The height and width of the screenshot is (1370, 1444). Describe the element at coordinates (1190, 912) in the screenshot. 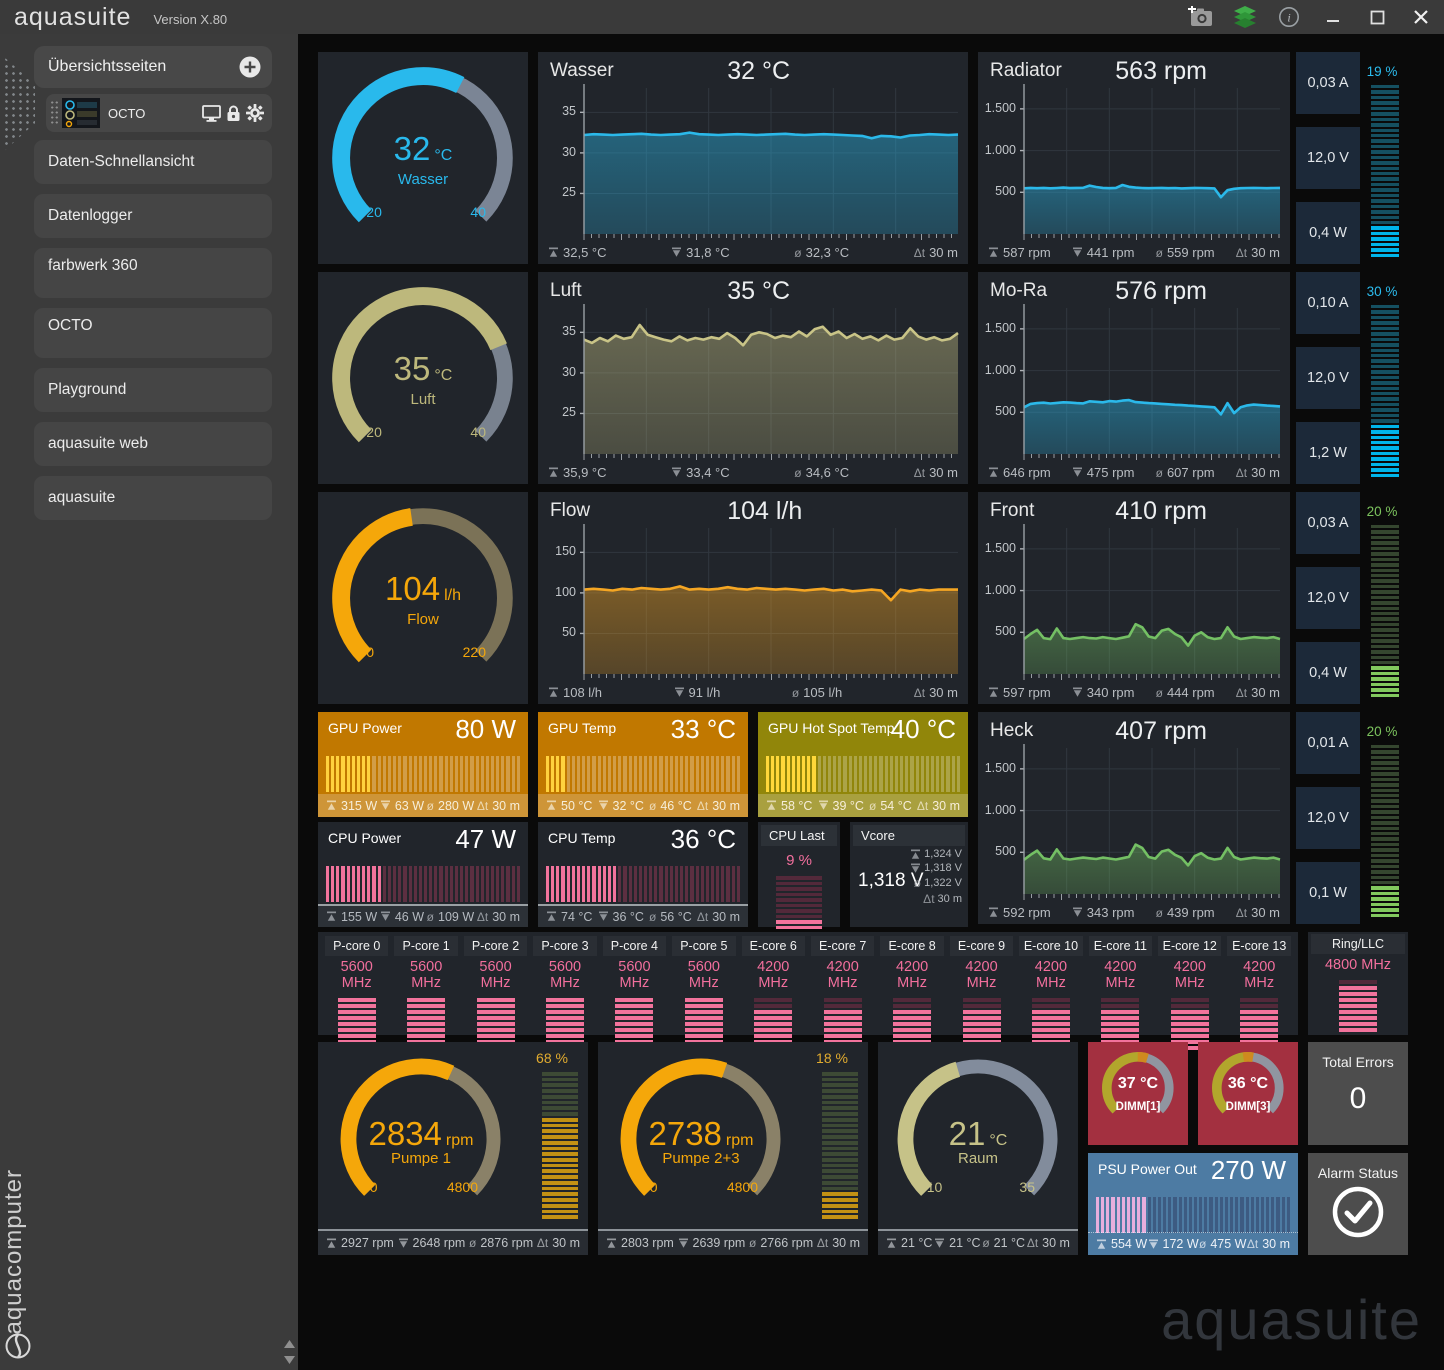

I see `stat-value: 439 rpm` at that location.